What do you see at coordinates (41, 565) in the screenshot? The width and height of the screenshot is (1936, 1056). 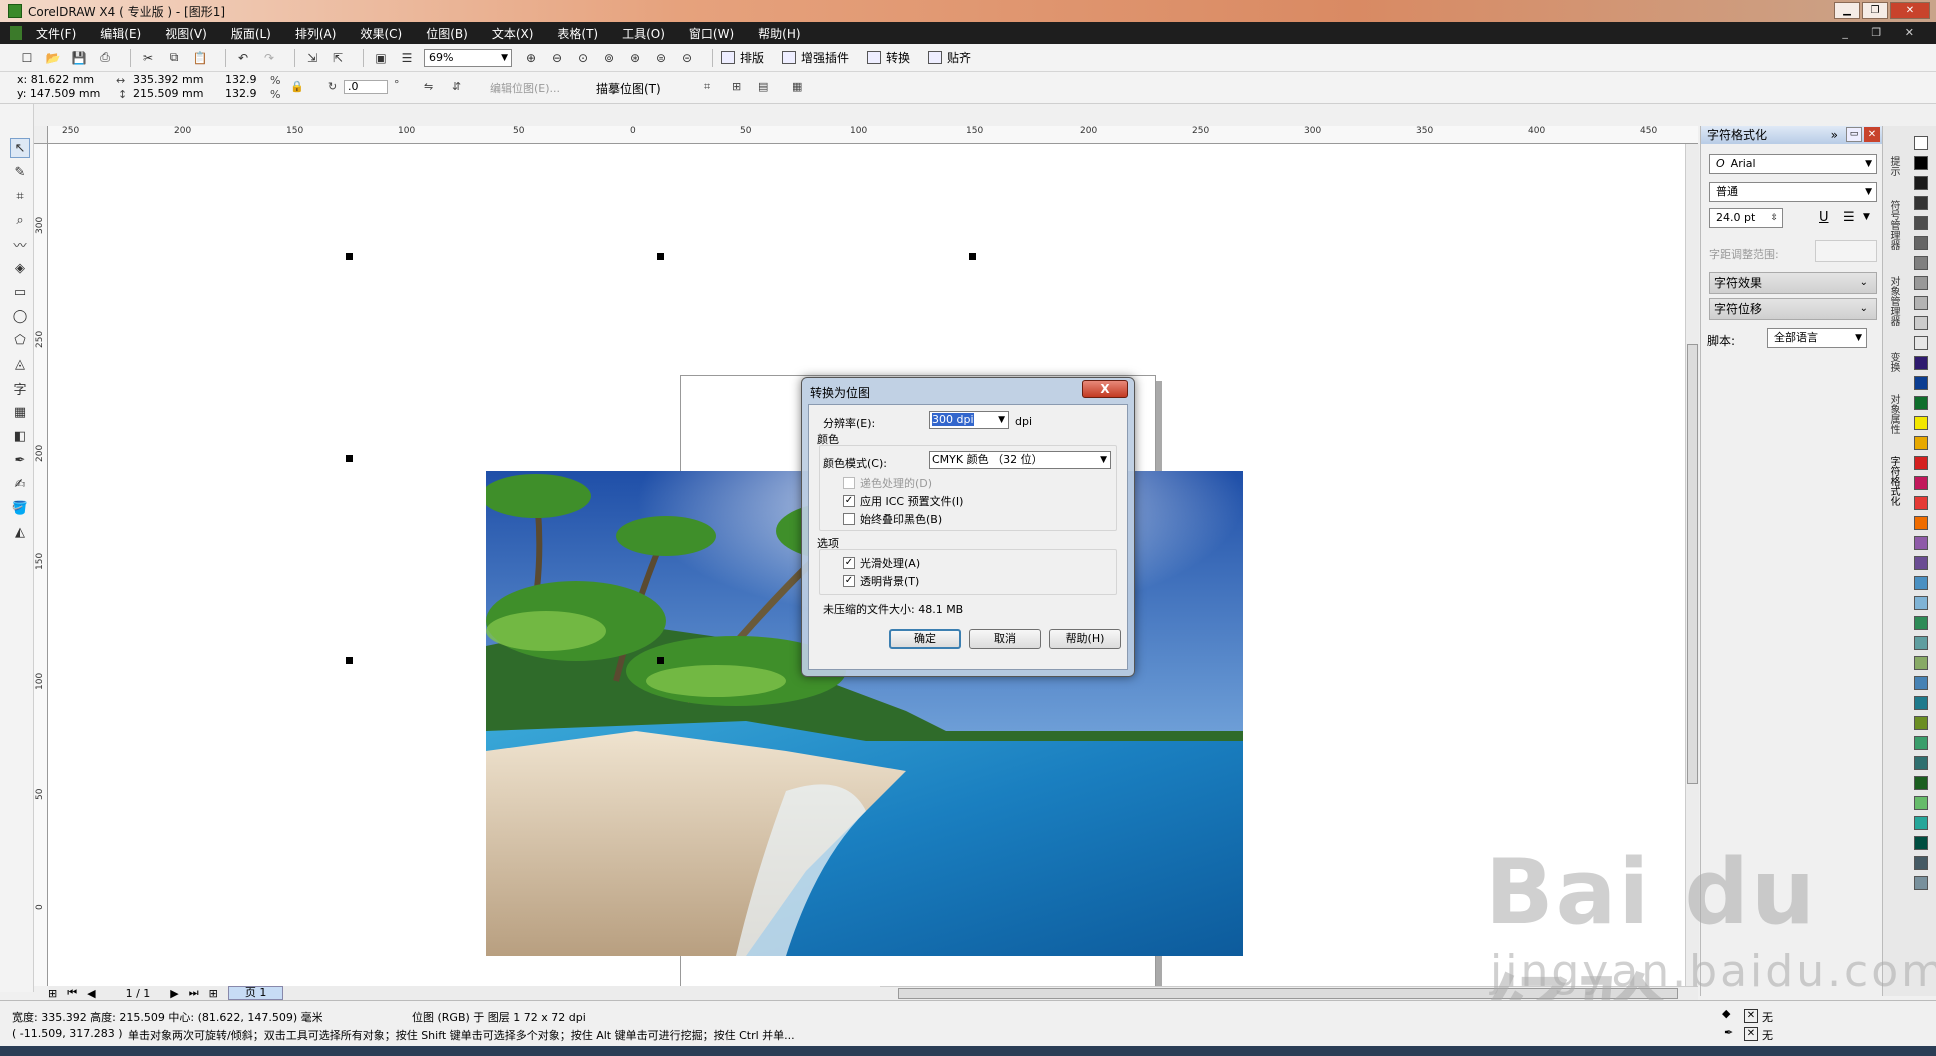 I see `vertical-ruler: 300 250 200 150 100 50 0` at bounding box center [41, 565].